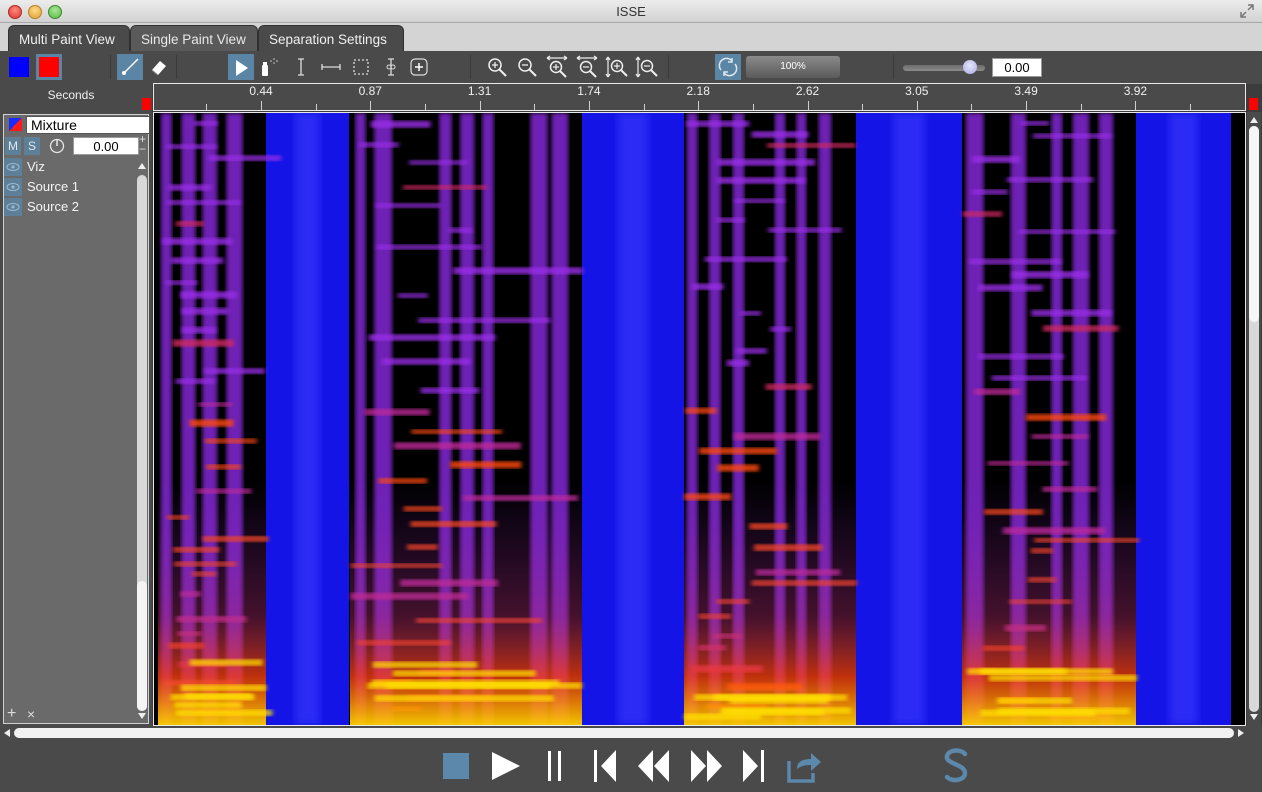 The height and width of the screenshot is (792, 1262). I want to click on layer-item-viz: Viz, so click(69, 167).